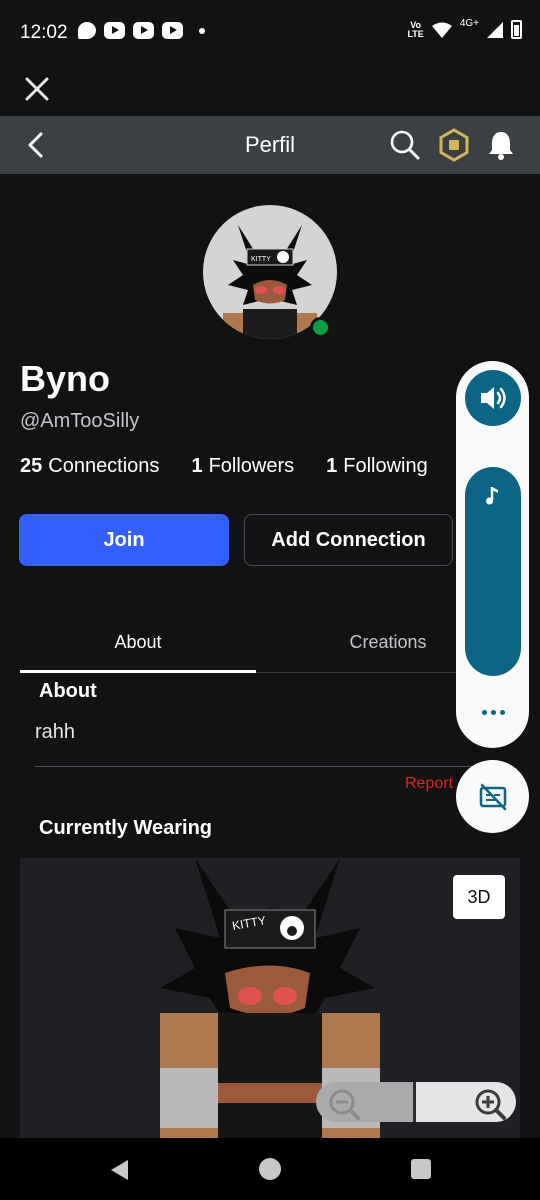 The width and height of the screenshot is (540, 1200). What do you see at coordinates (251, 466) in the screenshot?
I see `stat-label: Followers` at bounding box center [251, 466].